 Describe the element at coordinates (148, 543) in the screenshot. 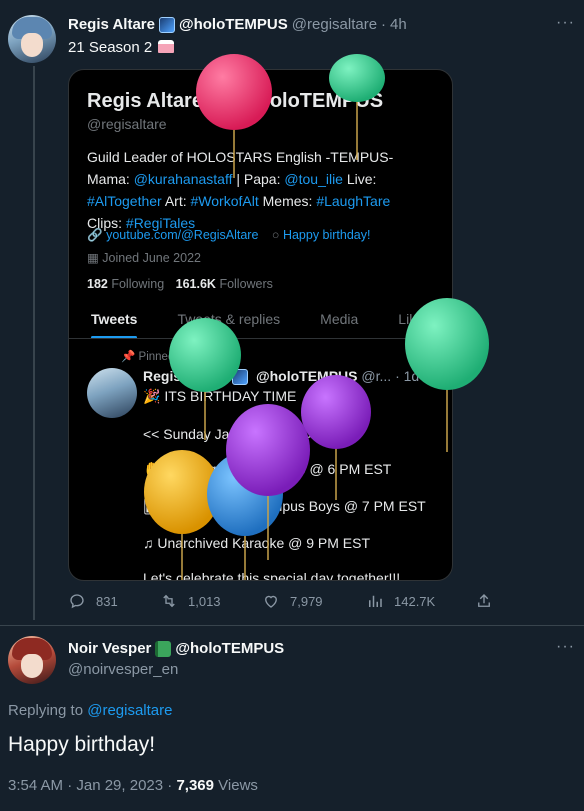

I see `music-note-icon: ♫` at that location.